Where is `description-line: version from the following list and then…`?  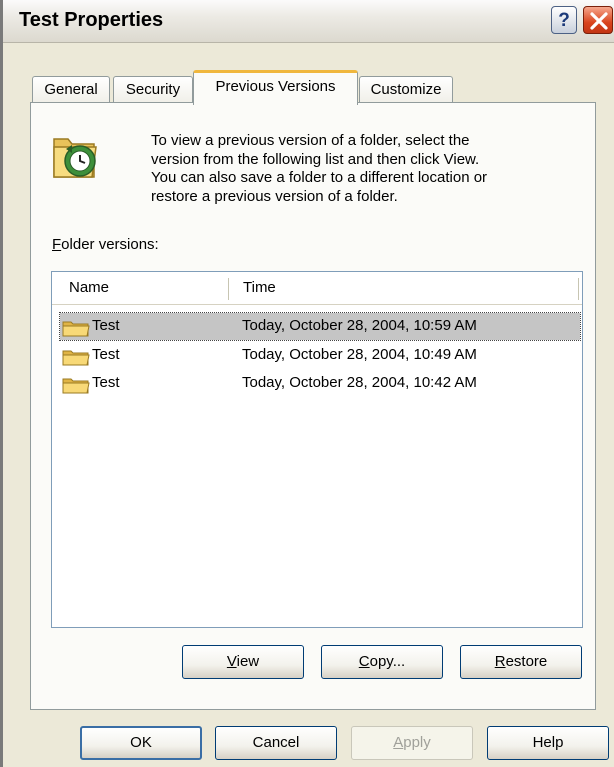
description-line: version from the following list and then… is located at coordinates (315, 159).